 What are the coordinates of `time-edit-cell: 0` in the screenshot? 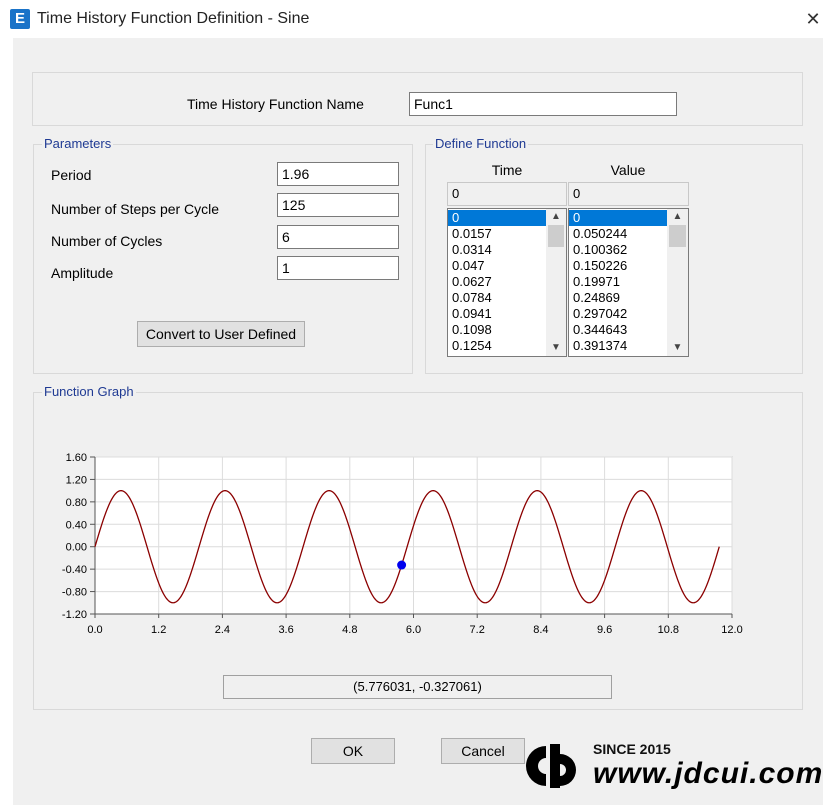 It's located at (507, 194).